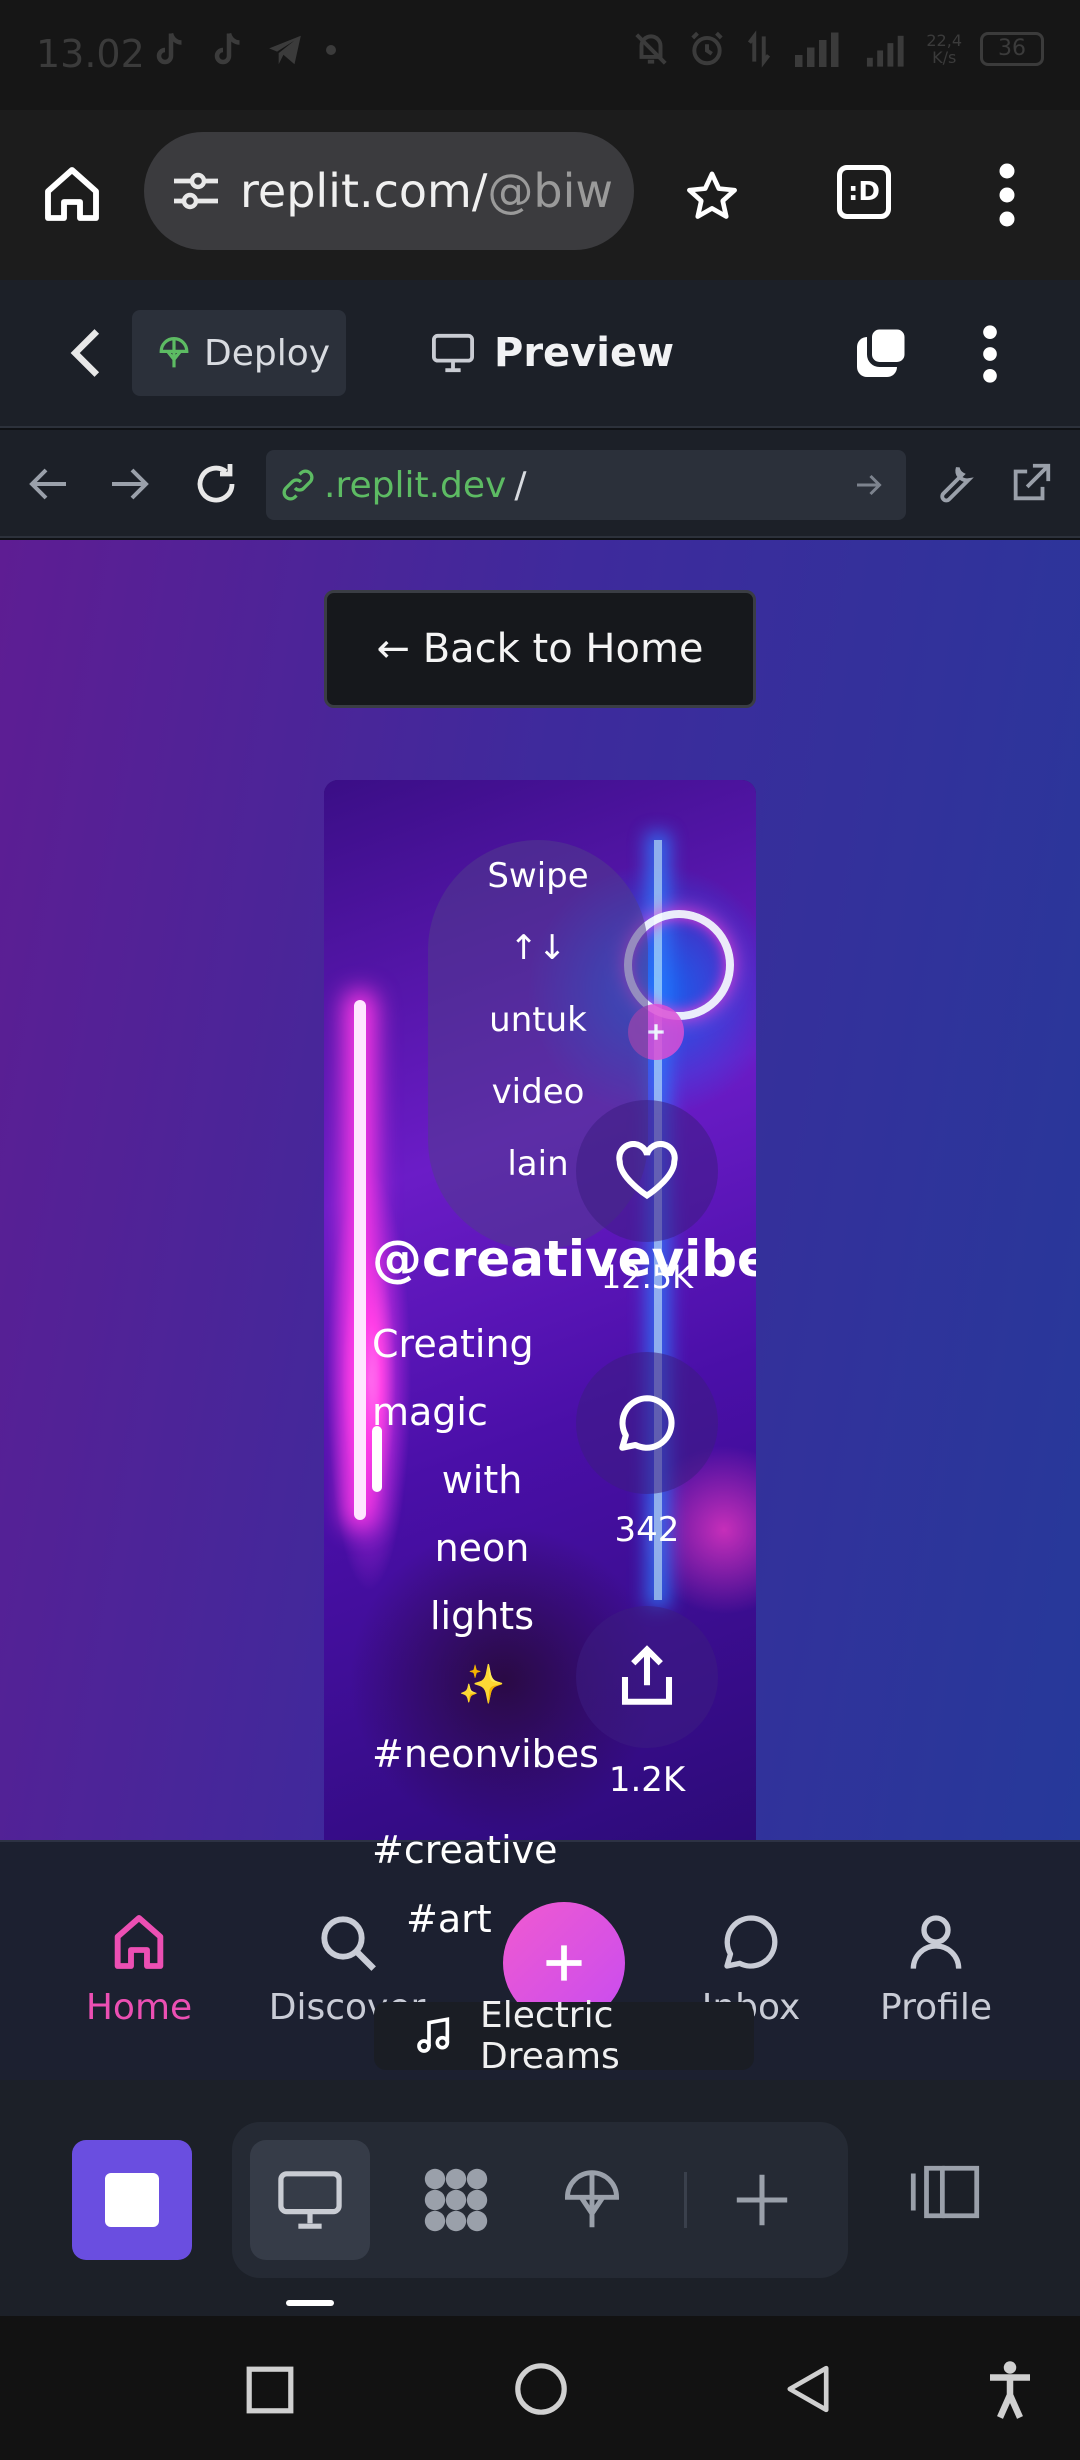 The height and width of the screenshot is (2460, 1080). I want to click on site-settings-icon, so click(196, 191).